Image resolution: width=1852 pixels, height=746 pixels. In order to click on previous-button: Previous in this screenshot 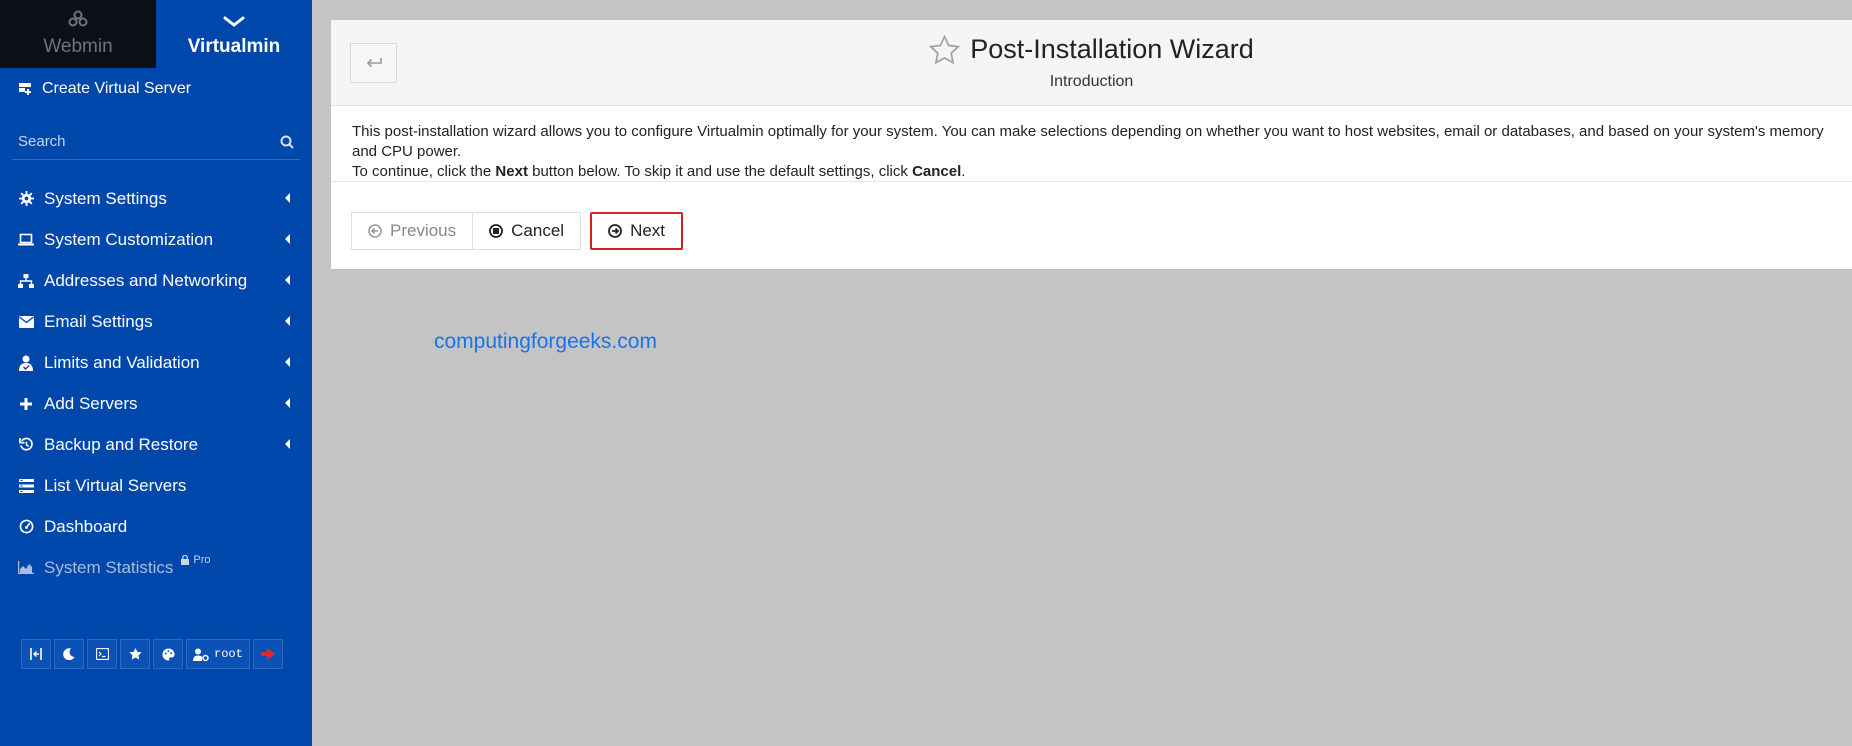, I will do `click(412, 231)`.